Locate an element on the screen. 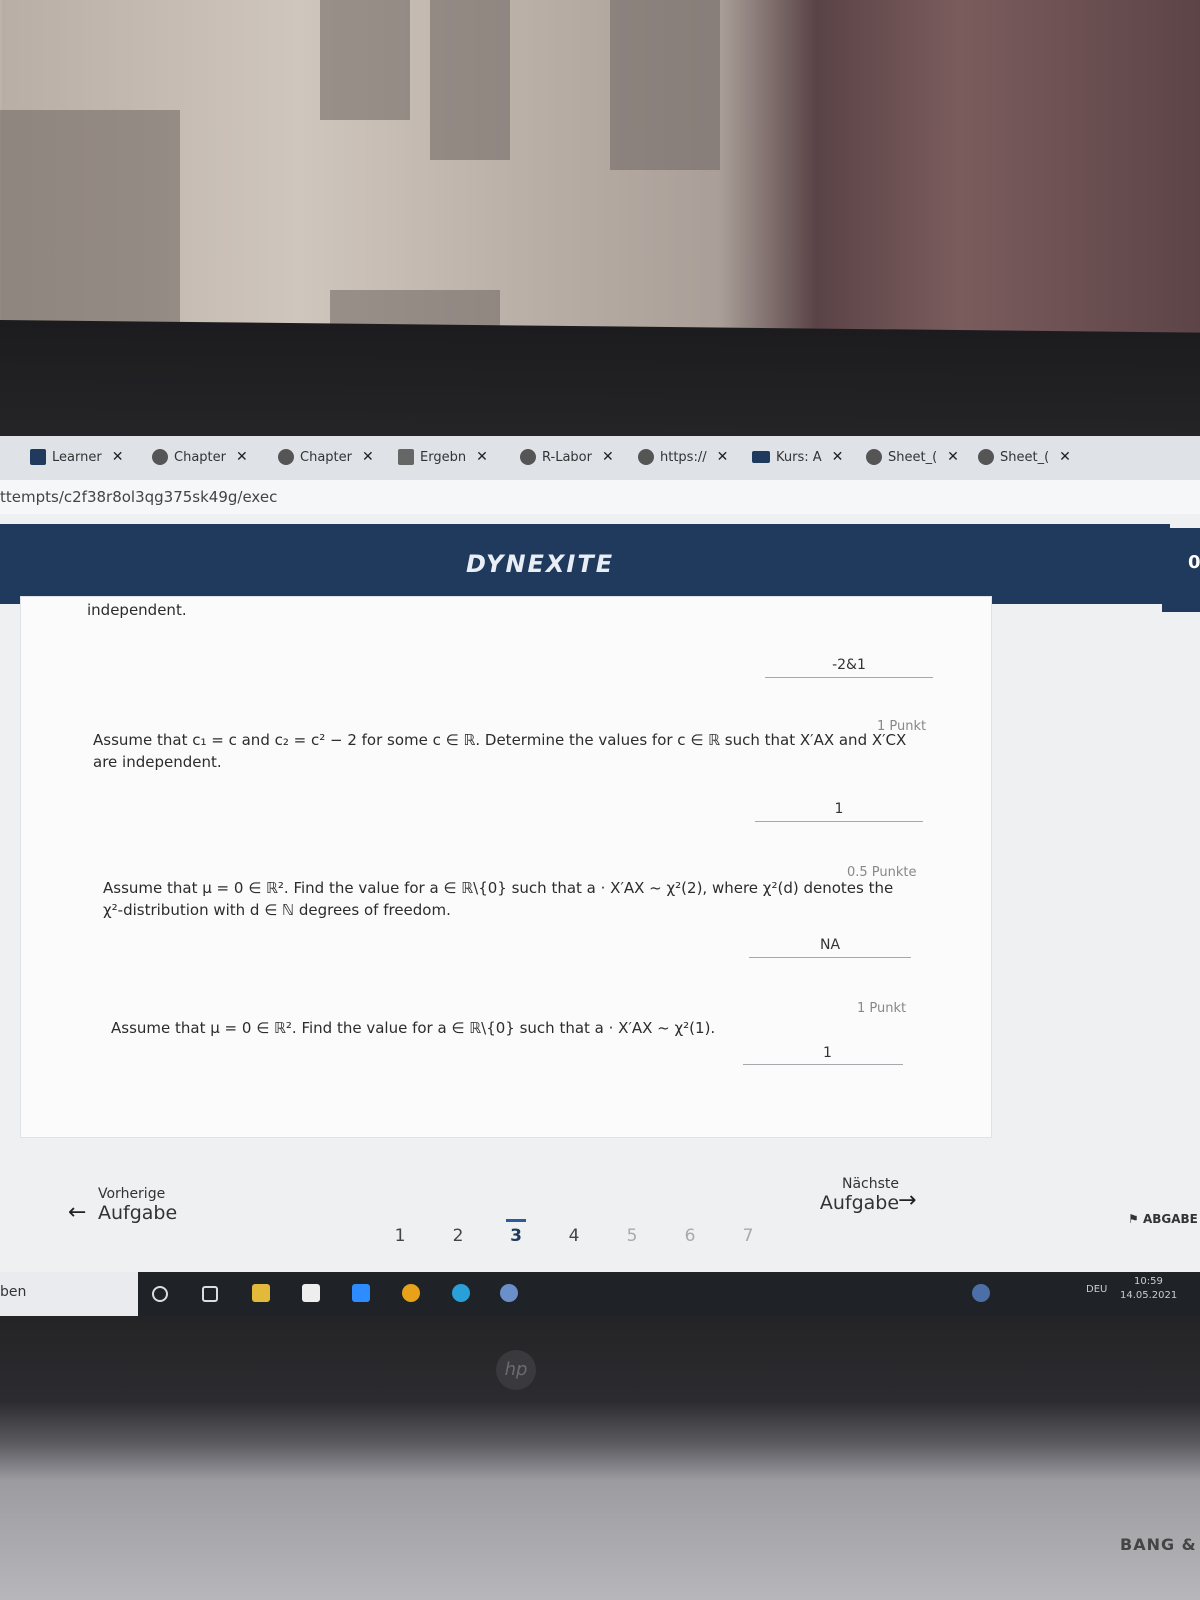  dynexite-header: DYNEXITE is located at coordinates (585, 564).